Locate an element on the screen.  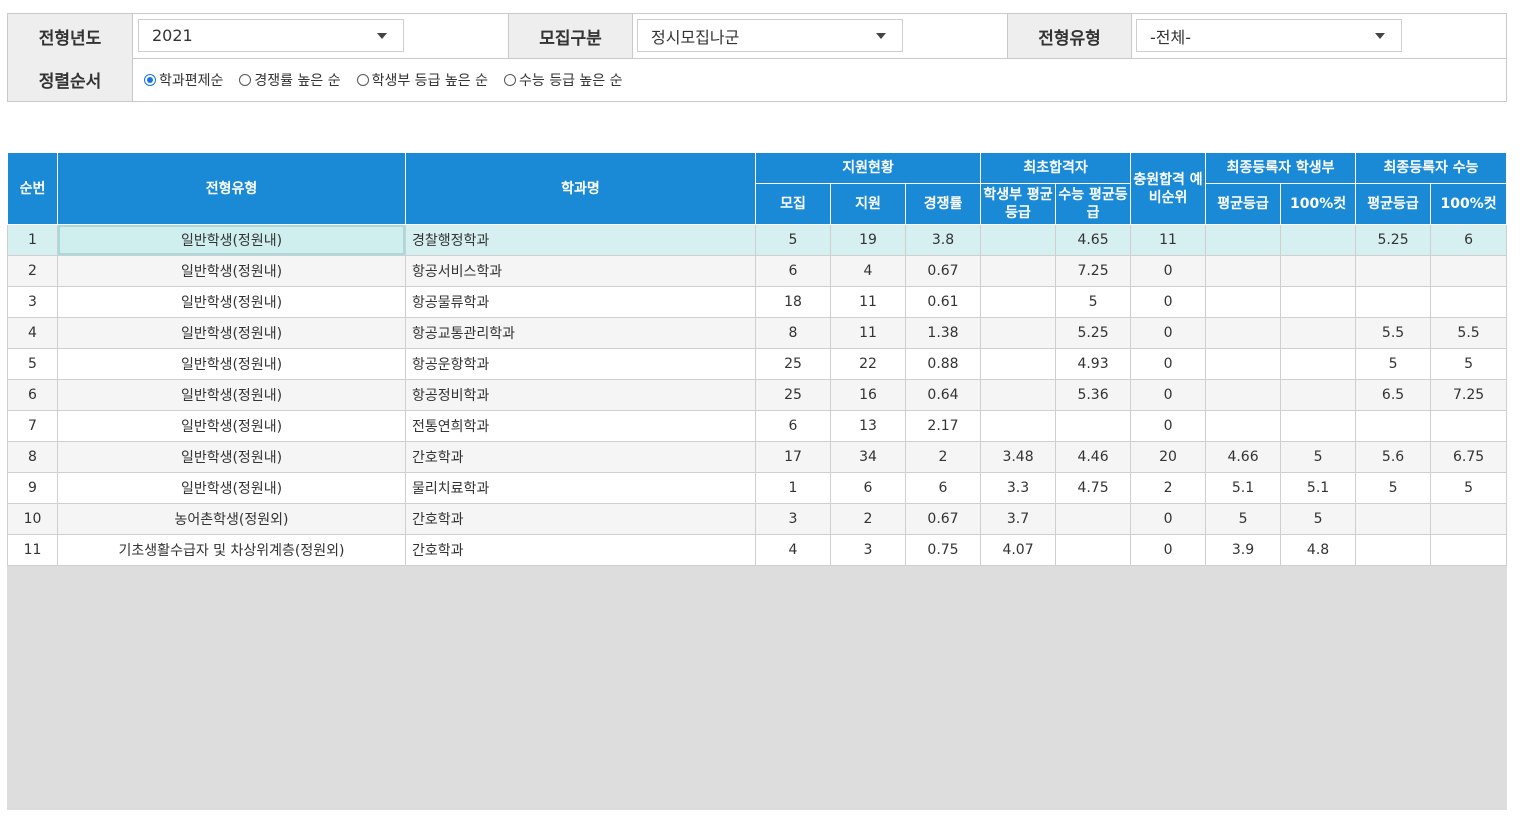
cell-dept: 항공교통관리학과 is located at coordinates (580, 333).